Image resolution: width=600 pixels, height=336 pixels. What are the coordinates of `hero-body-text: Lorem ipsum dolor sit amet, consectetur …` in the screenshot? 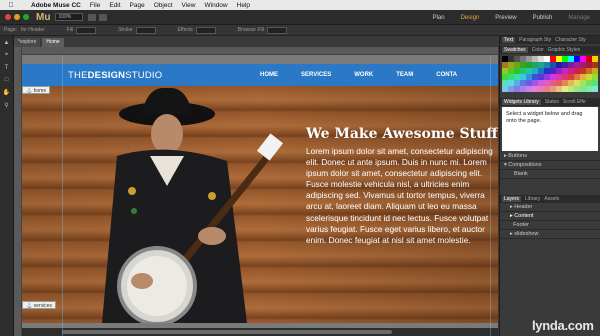 It's located at (399, 196).